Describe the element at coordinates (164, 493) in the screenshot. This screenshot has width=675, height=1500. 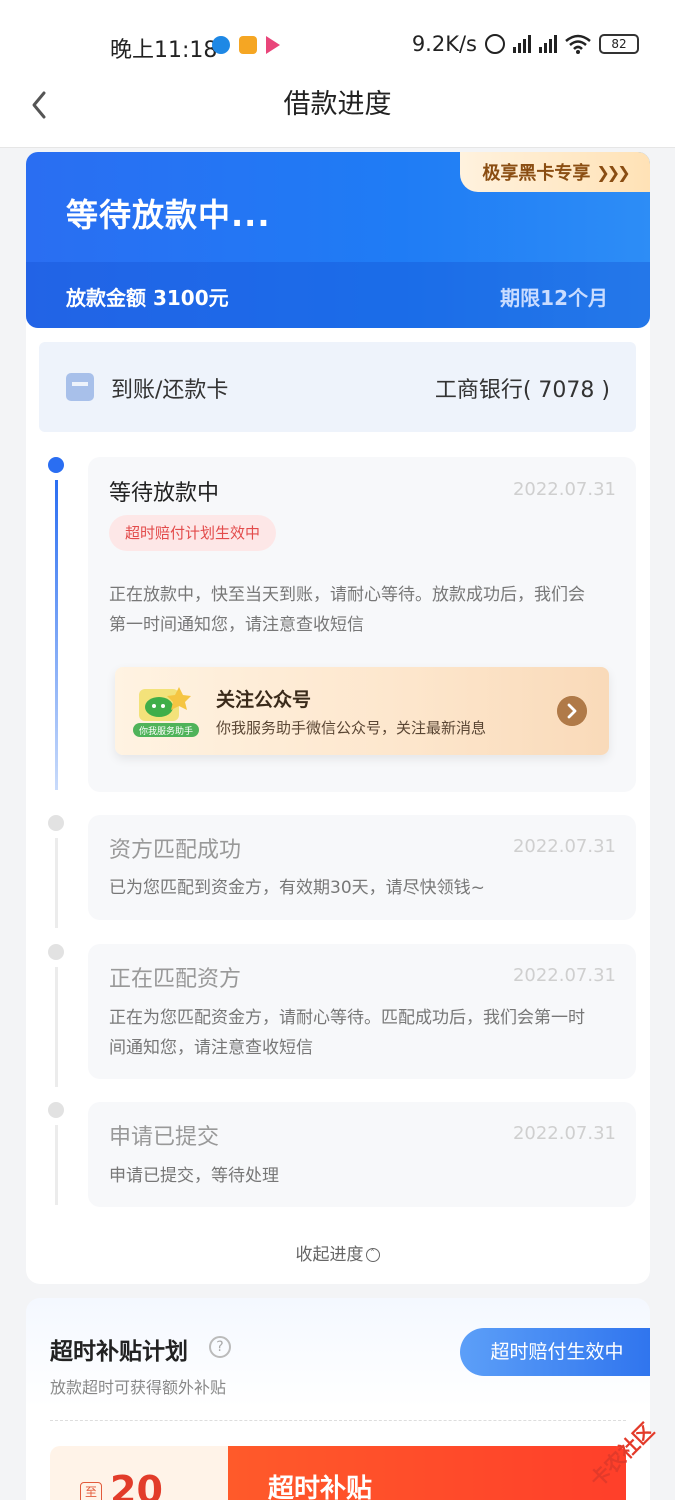
I see `step-title: 等待放款中` at that location.